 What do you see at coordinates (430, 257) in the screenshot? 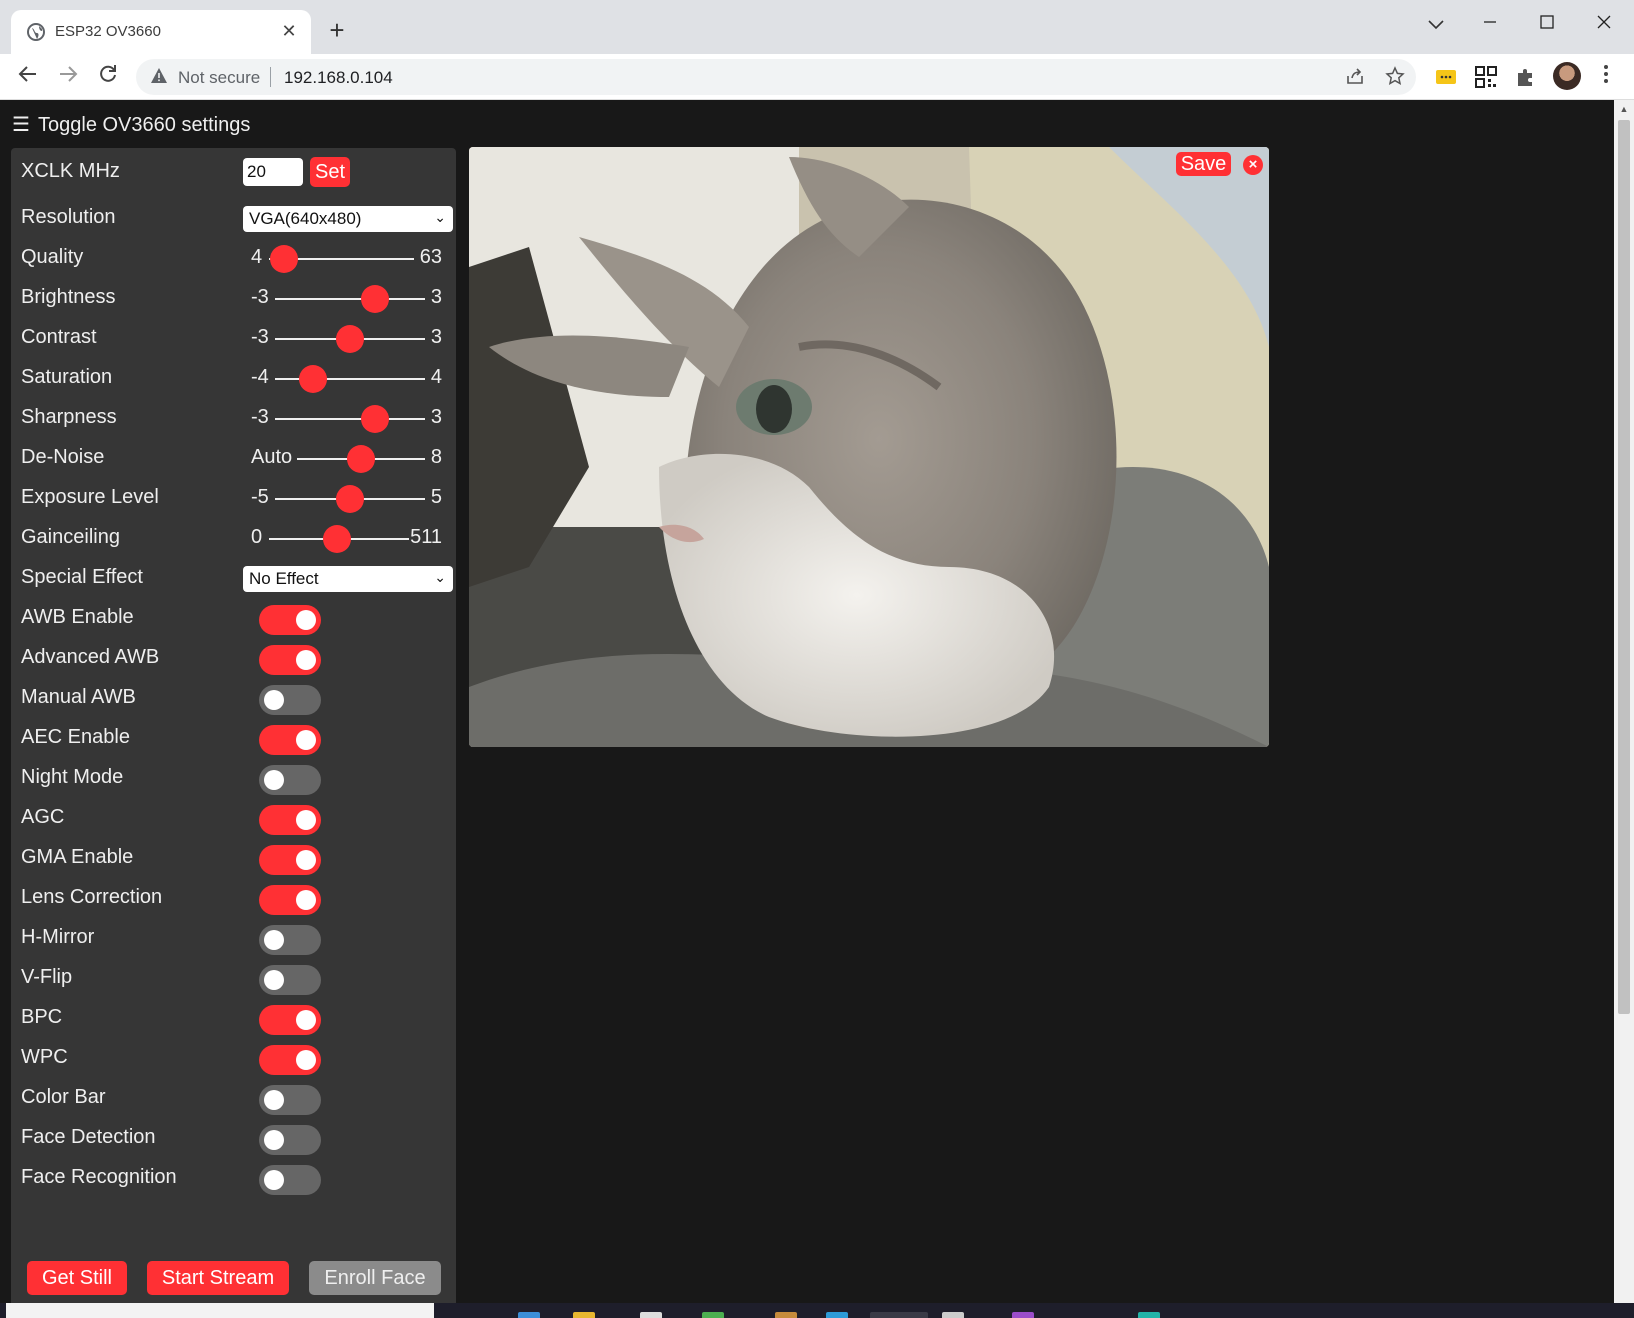
I see `slider-max-label: 63` at bounding box center [430, 257].